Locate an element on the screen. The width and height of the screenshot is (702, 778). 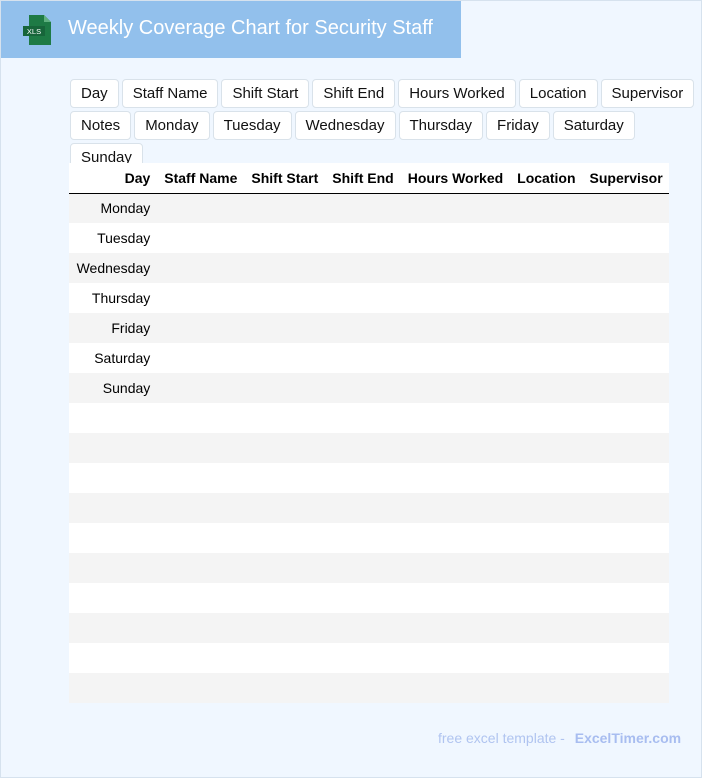
table-cell: Sunday is located at coordinates (113, 388).